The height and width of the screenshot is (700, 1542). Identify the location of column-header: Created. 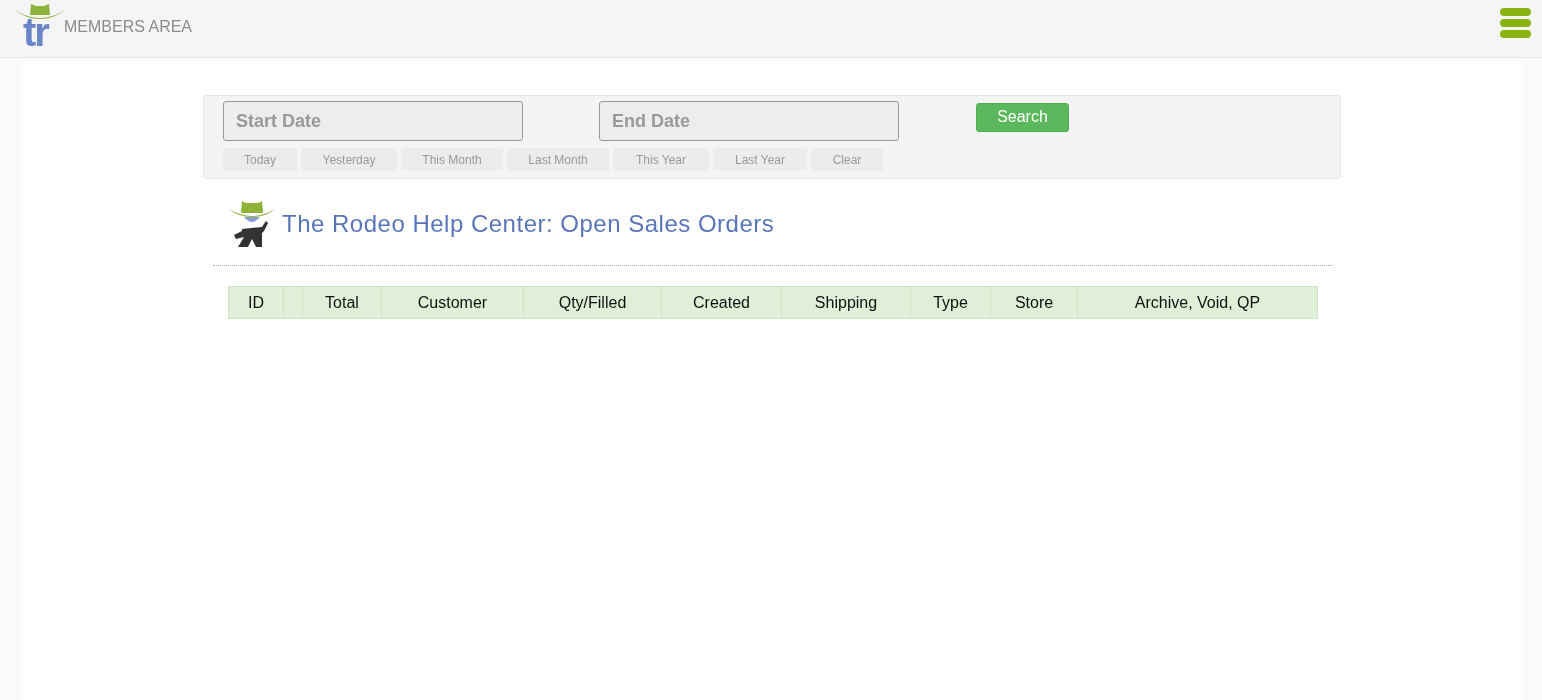
(721, 302).